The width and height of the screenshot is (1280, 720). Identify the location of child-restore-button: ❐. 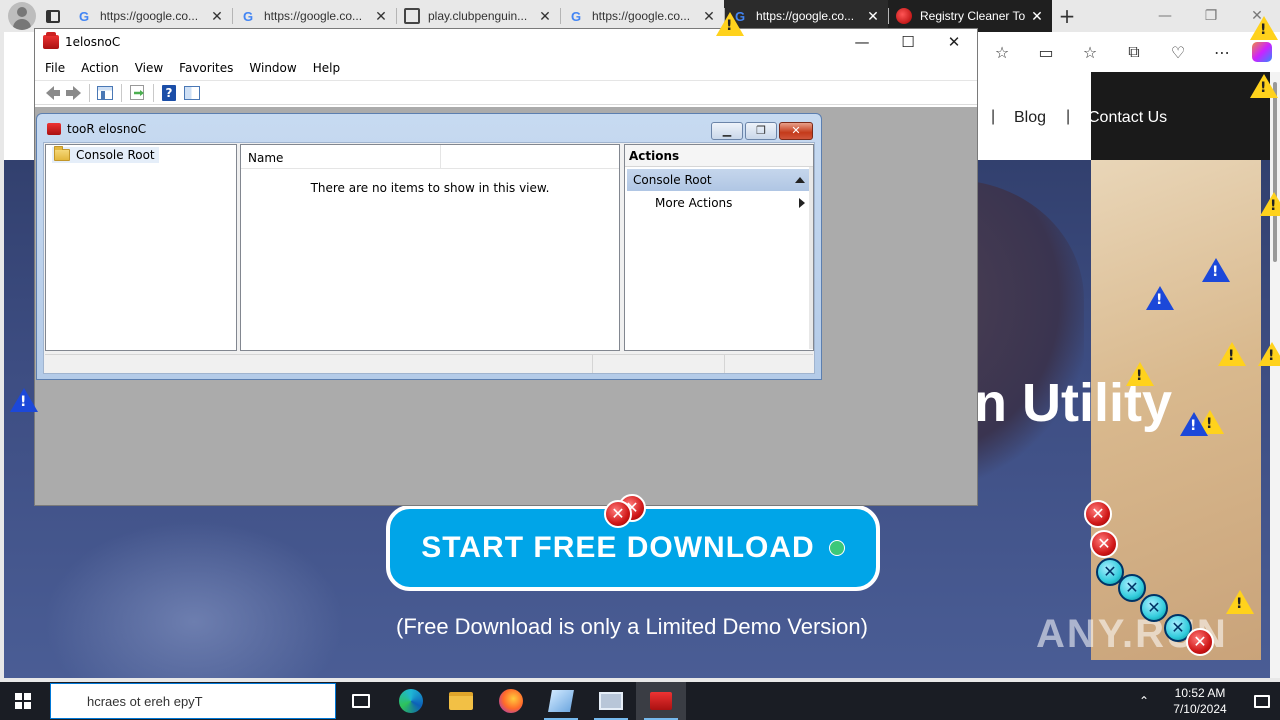
(761, 131).